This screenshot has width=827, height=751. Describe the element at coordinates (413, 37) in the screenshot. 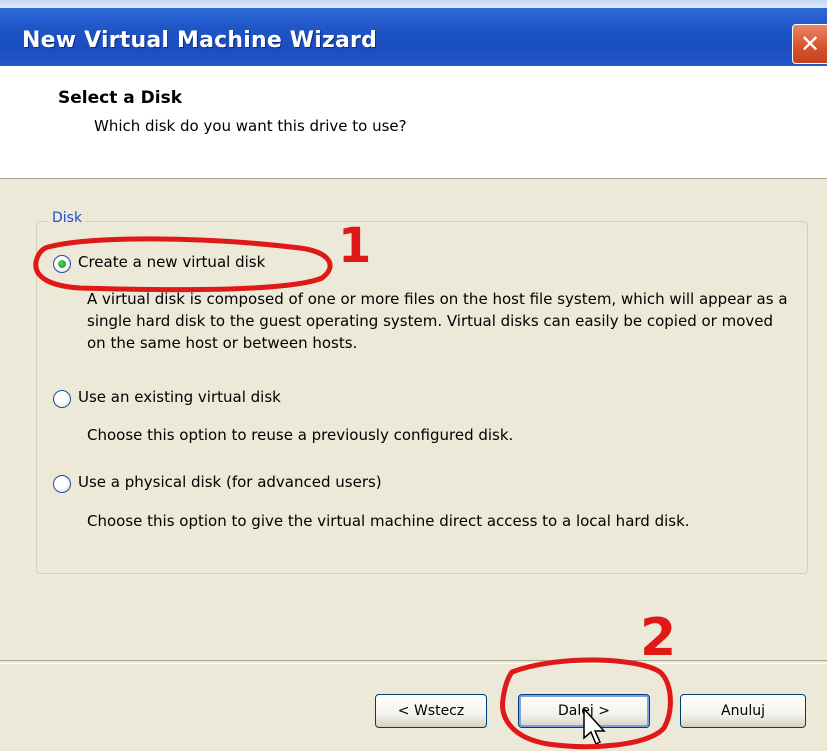

I see `title-bar: New Virtual Machine Wizard ✕` at that location.